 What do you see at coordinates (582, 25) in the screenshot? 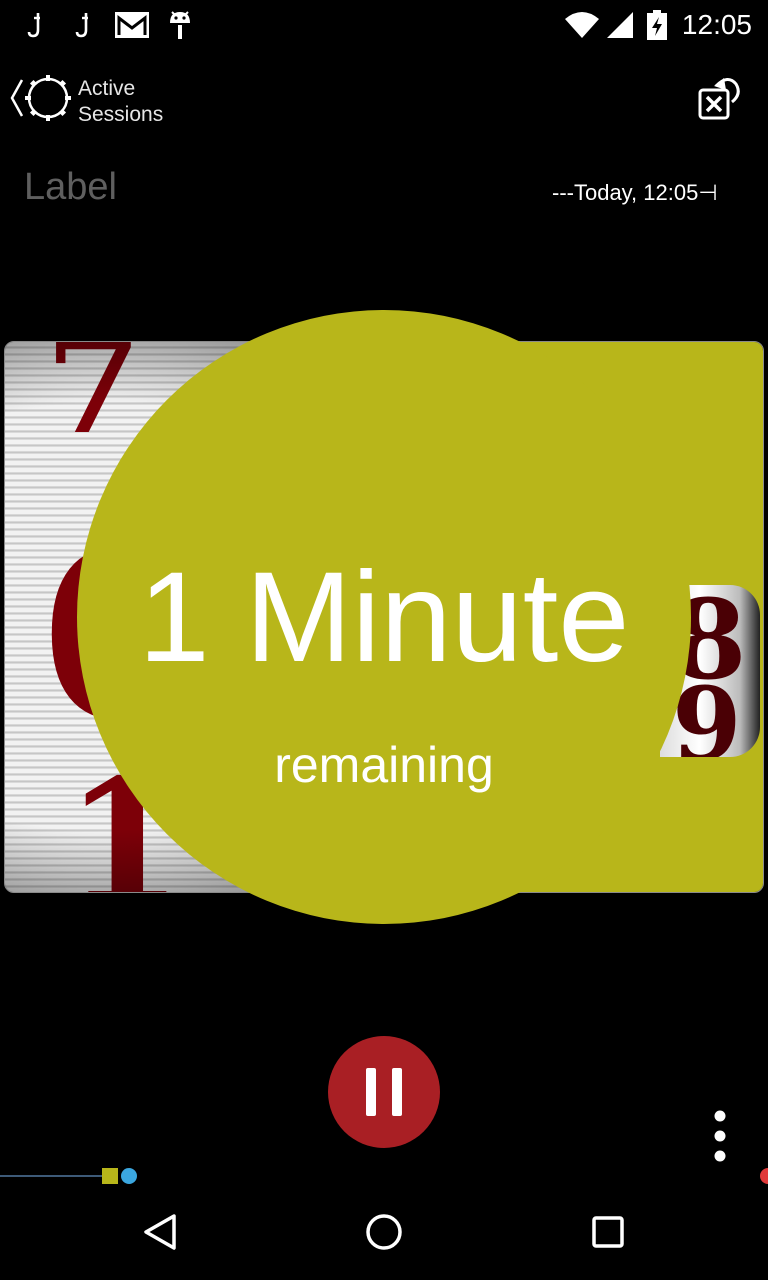
I see `wifi-icon` at bounding box center [582, 25].